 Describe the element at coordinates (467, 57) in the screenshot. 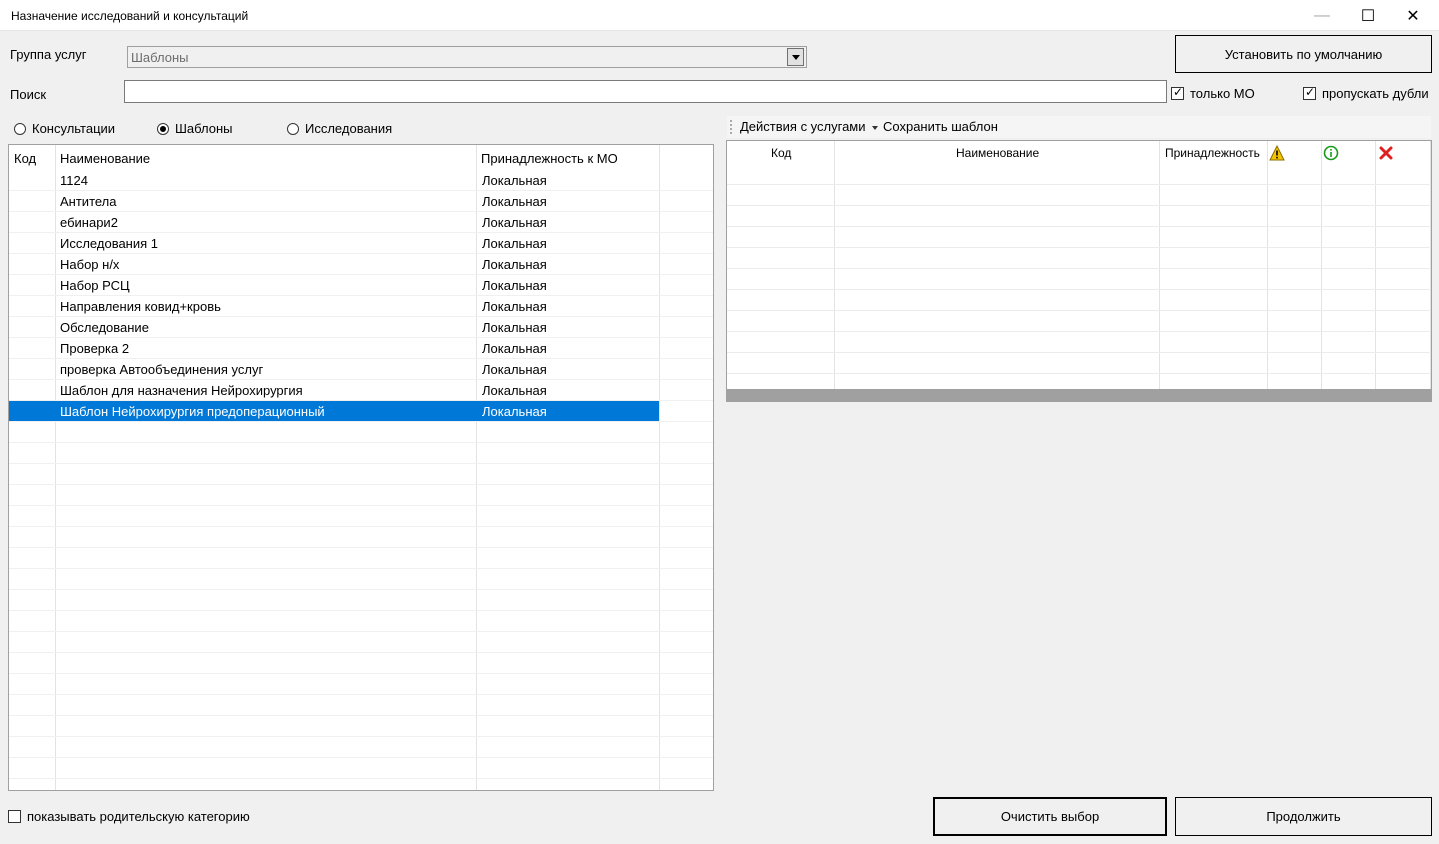

I see `service-group-select: Шаблоны` at that location.